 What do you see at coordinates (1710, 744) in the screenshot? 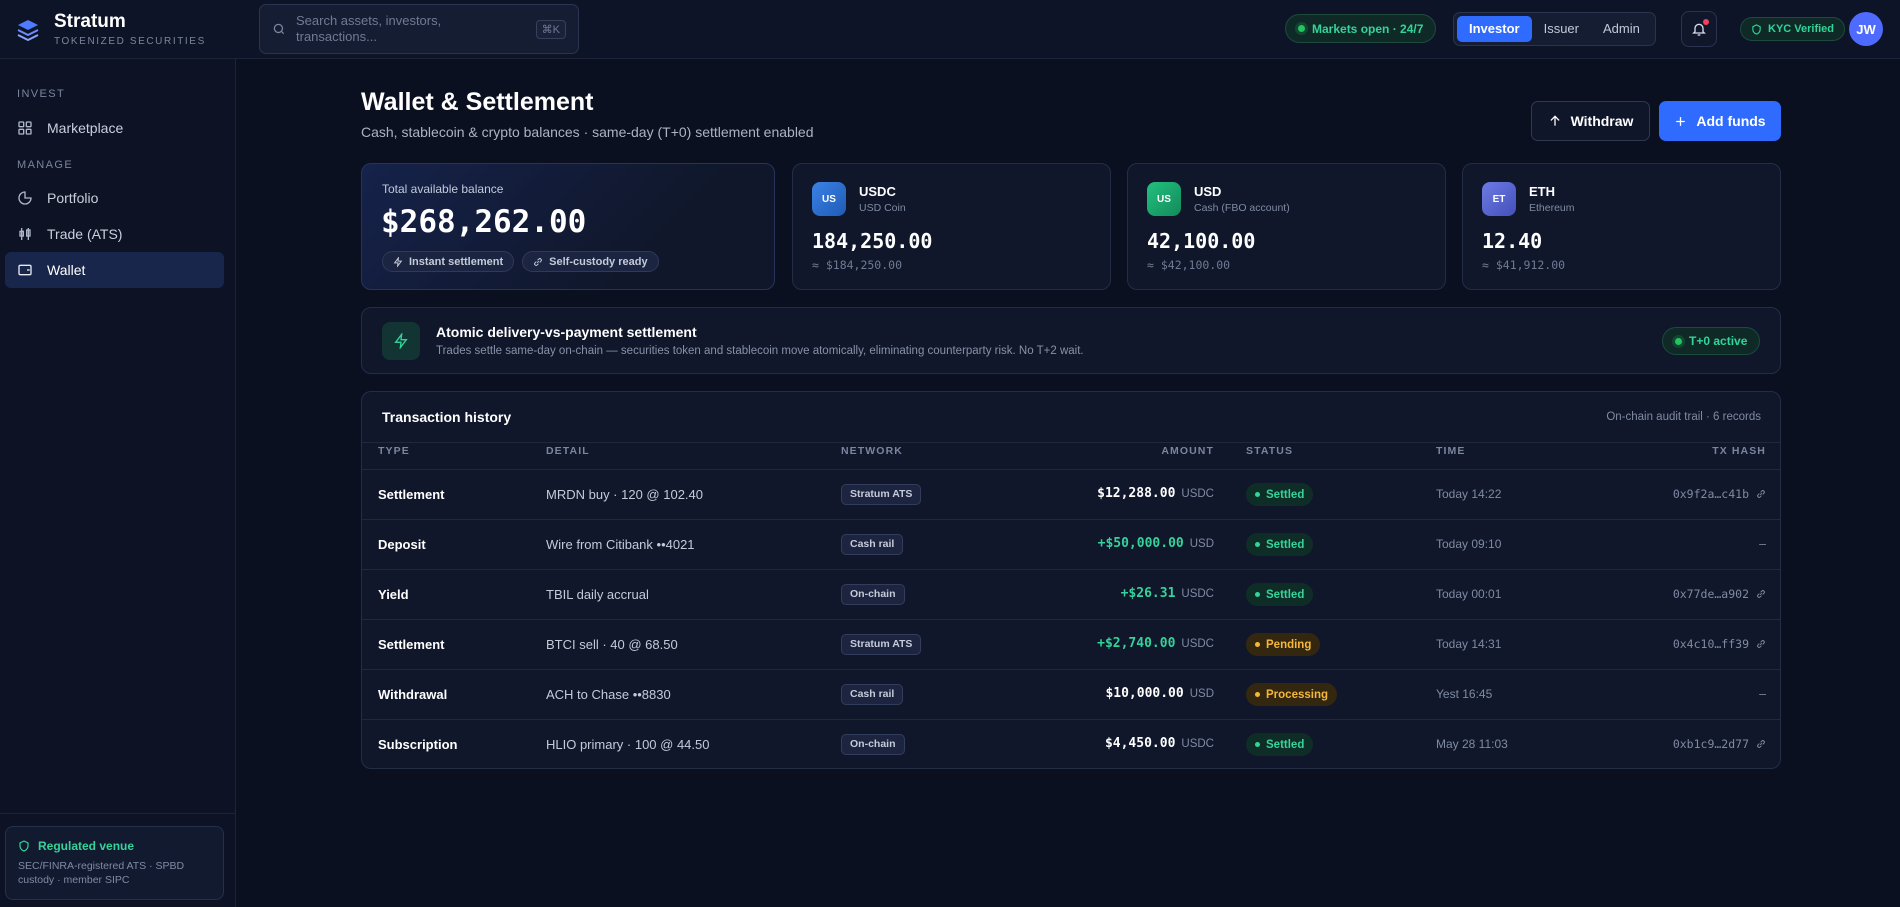
I see `tx-hash-text: 0xb1c9…2d77` at bounding box center [1710, 744].